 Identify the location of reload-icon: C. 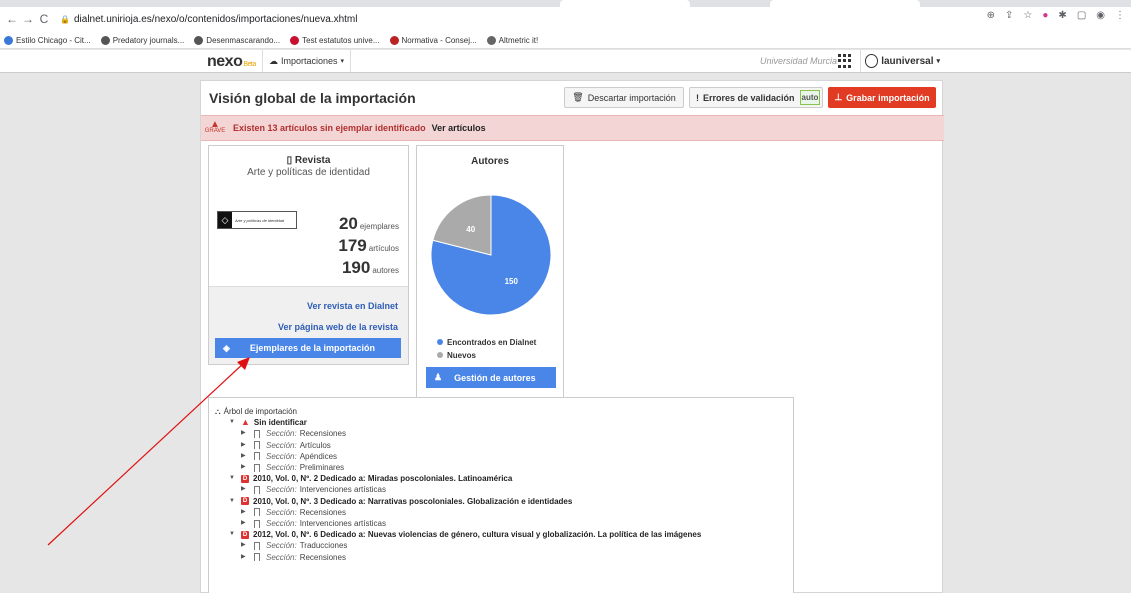
(44, 19).